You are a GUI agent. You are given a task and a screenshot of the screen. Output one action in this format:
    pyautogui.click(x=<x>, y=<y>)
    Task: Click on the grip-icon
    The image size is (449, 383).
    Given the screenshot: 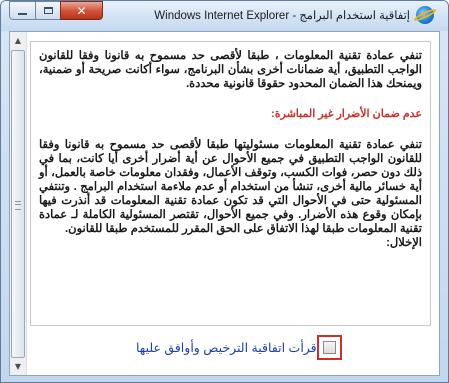 What is the action you would take?
    pyautogui.click(x=18, y=205)
    